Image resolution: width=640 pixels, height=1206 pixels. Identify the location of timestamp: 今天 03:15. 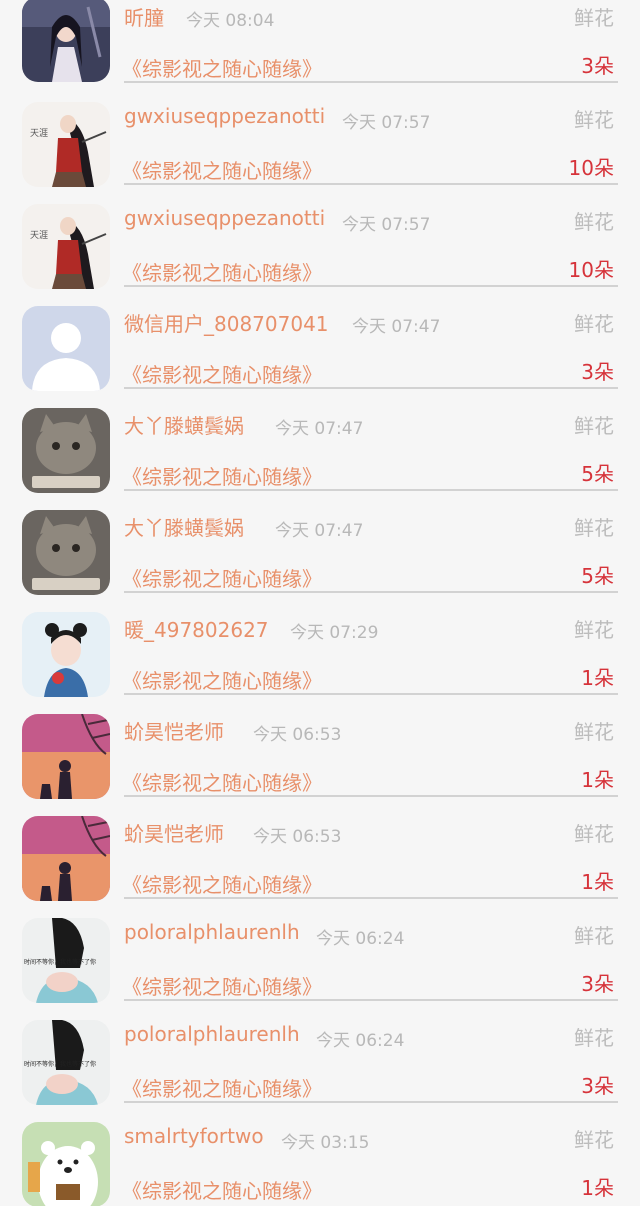
(325, 1143).